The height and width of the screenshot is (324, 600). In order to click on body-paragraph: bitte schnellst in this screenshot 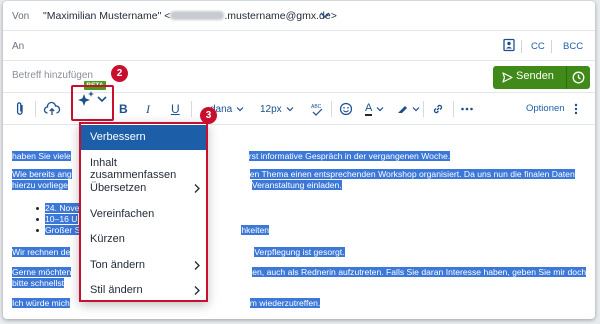, I will do `click(38, 283)`.